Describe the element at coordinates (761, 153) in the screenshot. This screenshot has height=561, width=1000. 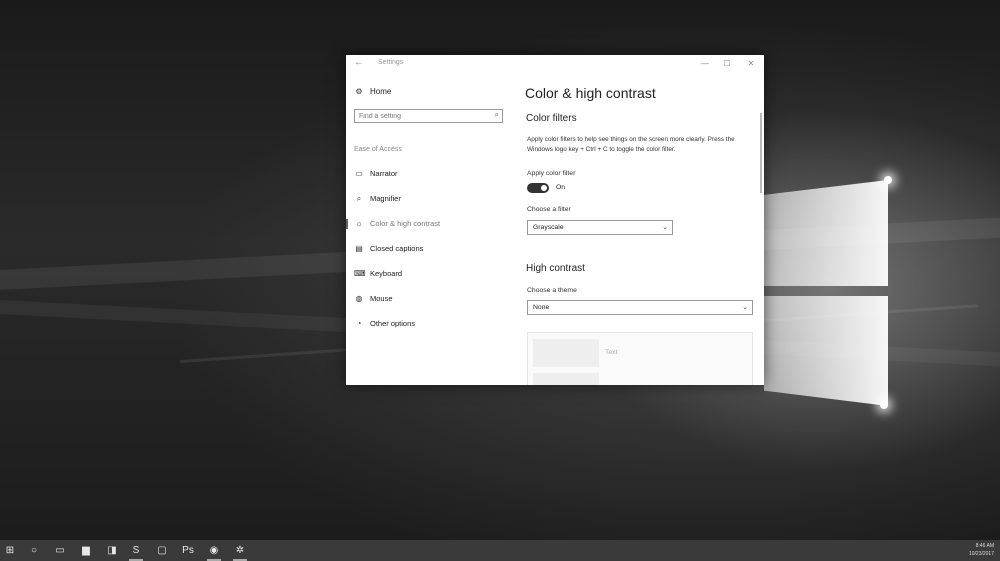
I see `content-scrollbar` at that location.